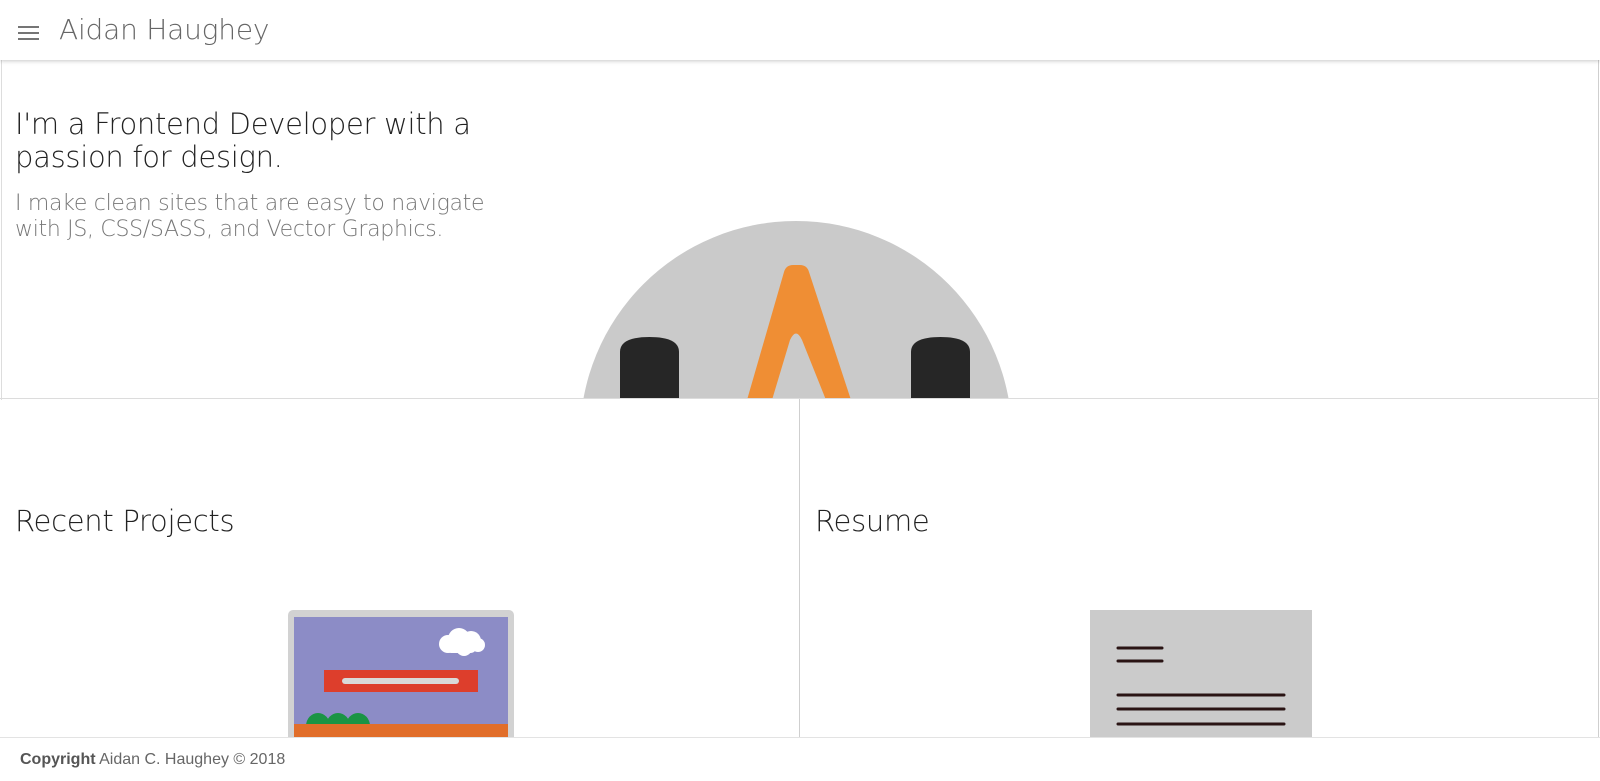  I want to click on copyright-owner: Aidan C. Haughey © 2018, so click(192, 759).